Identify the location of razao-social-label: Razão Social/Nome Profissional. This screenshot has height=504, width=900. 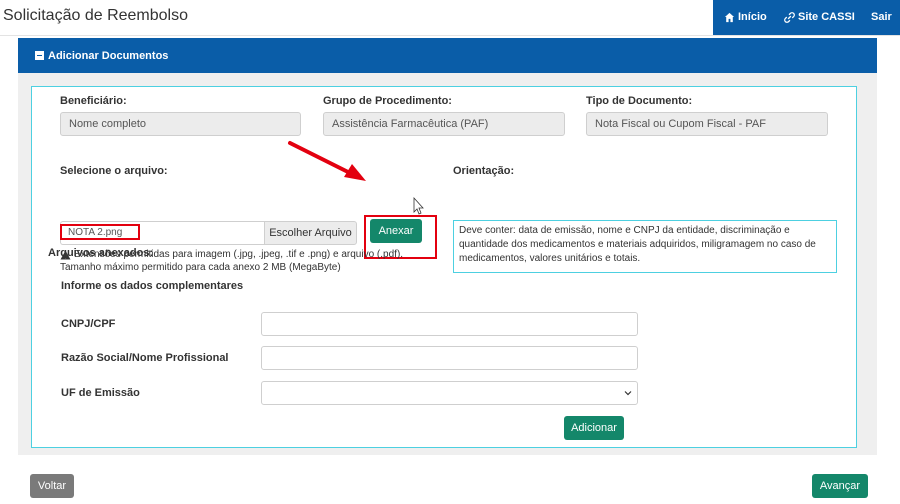
(145, 358).